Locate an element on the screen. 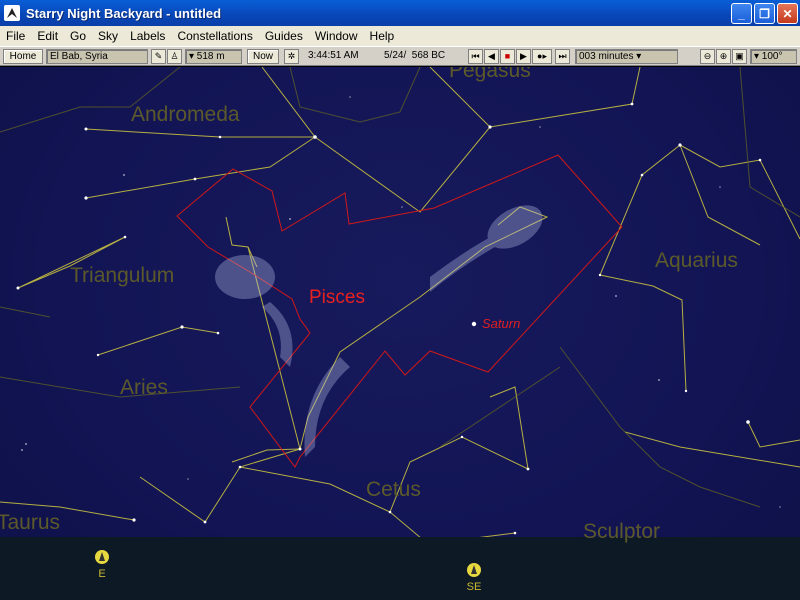  window-title: Starry Night Backyard - untitled is located at coordinates (124, 13).